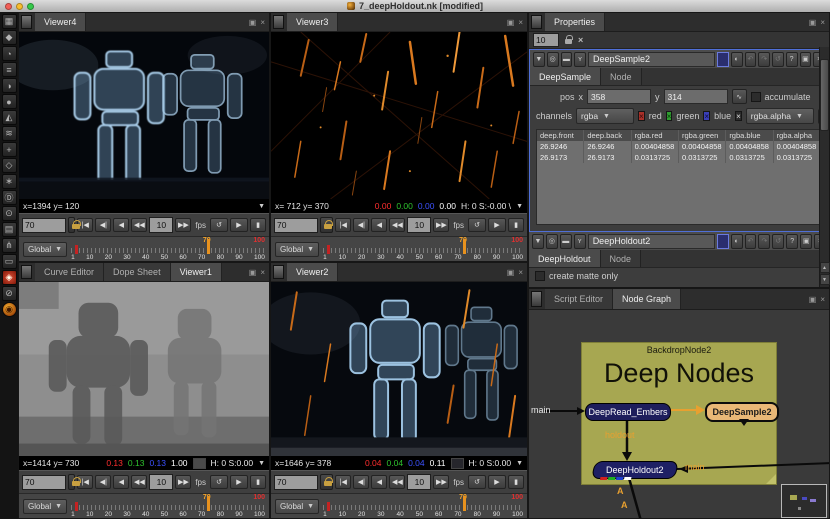 This screenshot has height=519, width=830. I want to click on create-matte-checkbox, so click(540, 276).